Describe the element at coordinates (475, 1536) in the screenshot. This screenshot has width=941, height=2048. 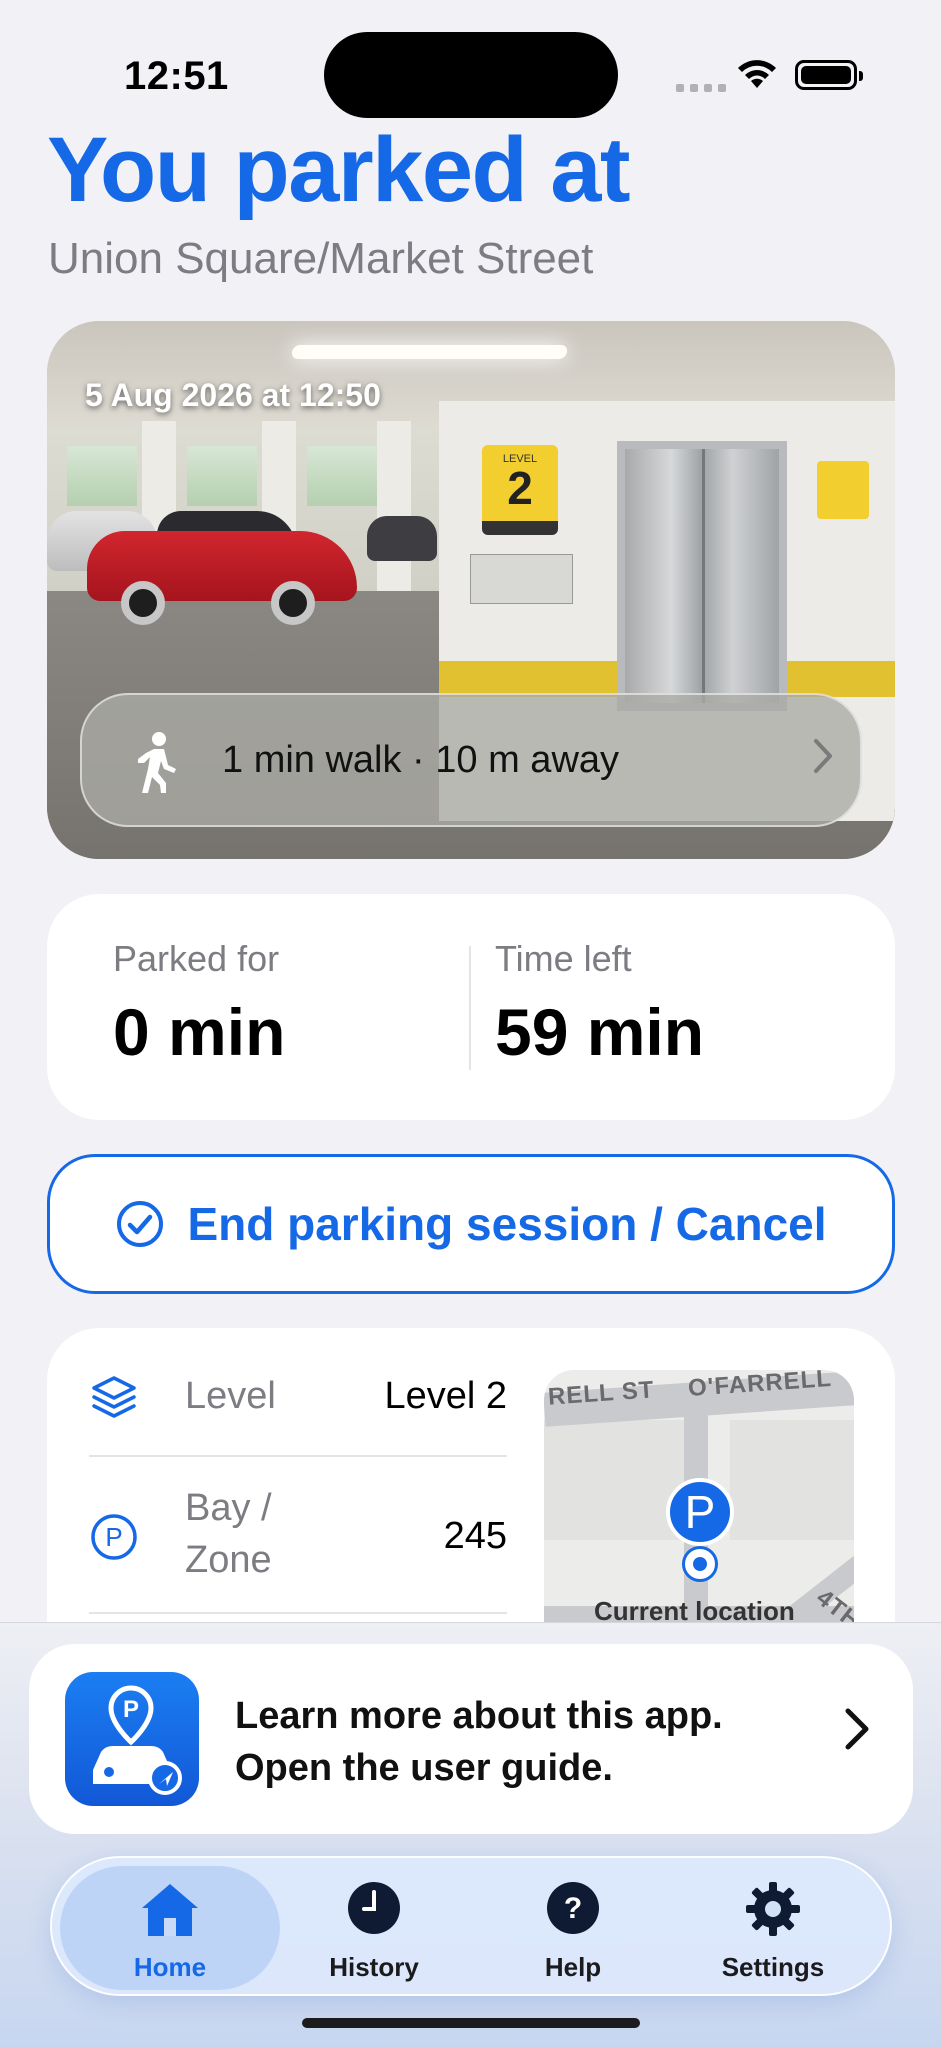
I see `bay-value: 245` at that location.